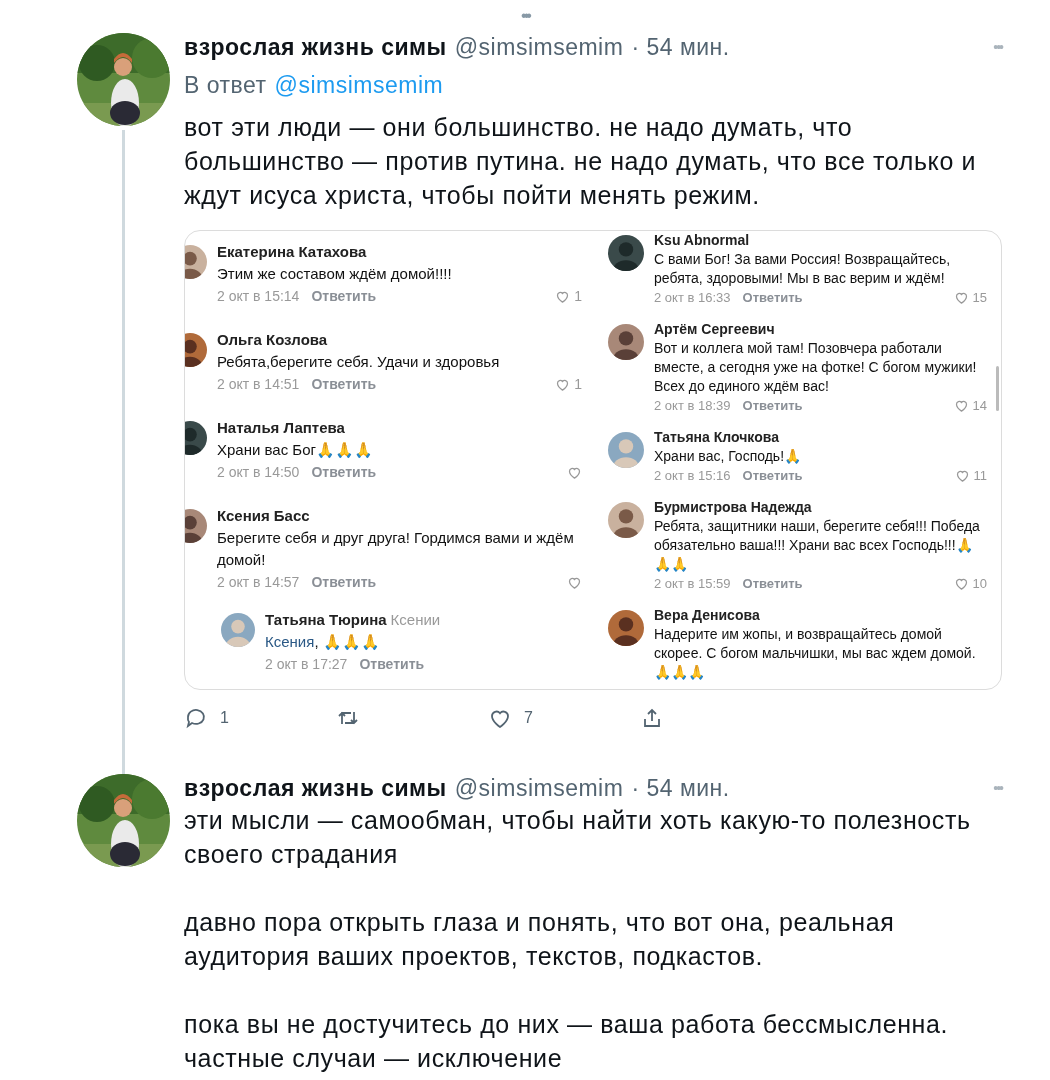 This screenshot has height=1080, width=1050. Describe the element at coordinates (980, 476) in the screenshot. I see `like-count: 11` at that location.